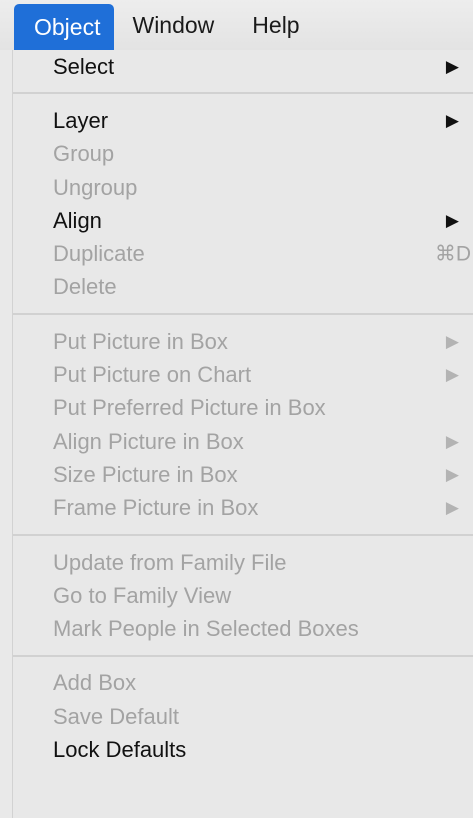 The width and height of the screenshot is (473, 818). What do you see at coordinates (243, 474) in the screenshot?
I see `menu-item-size-picture-in-box: Size Picture in Box ▶` at bounding box center [243, 474].